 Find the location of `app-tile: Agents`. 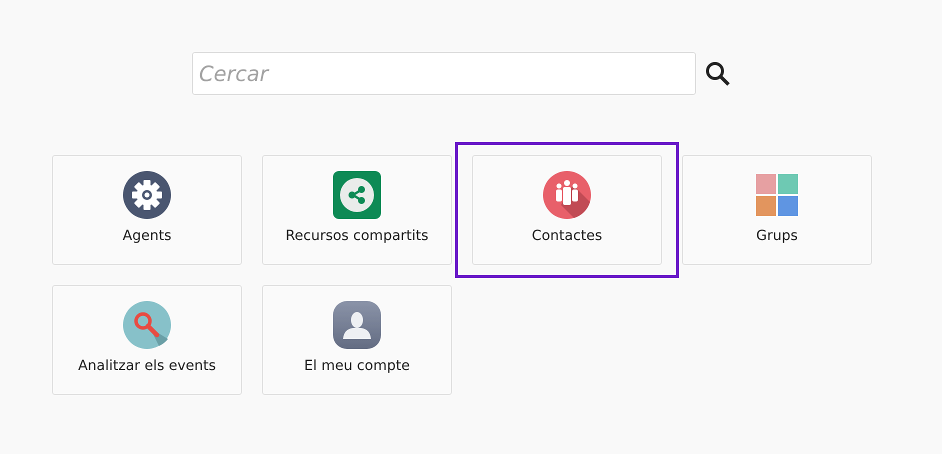

app-tile: Agents is located at coordinates (147, 210).